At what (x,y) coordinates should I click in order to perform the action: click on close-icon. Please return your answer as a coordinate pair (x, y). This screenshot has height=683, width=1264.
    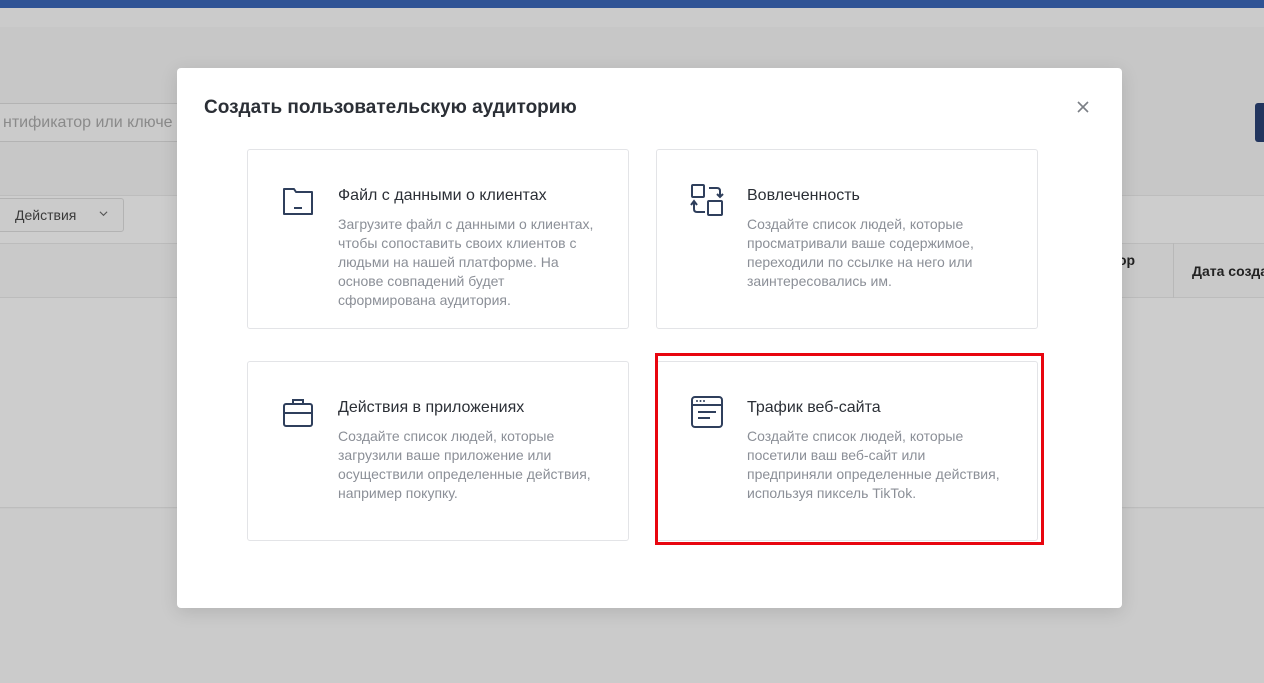
    Looking at the image, I should click on (1083, 107).